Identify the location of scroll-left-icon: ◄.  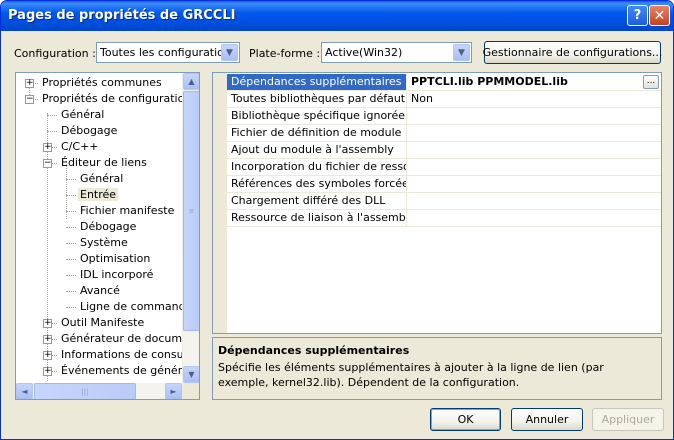
(24, 391).